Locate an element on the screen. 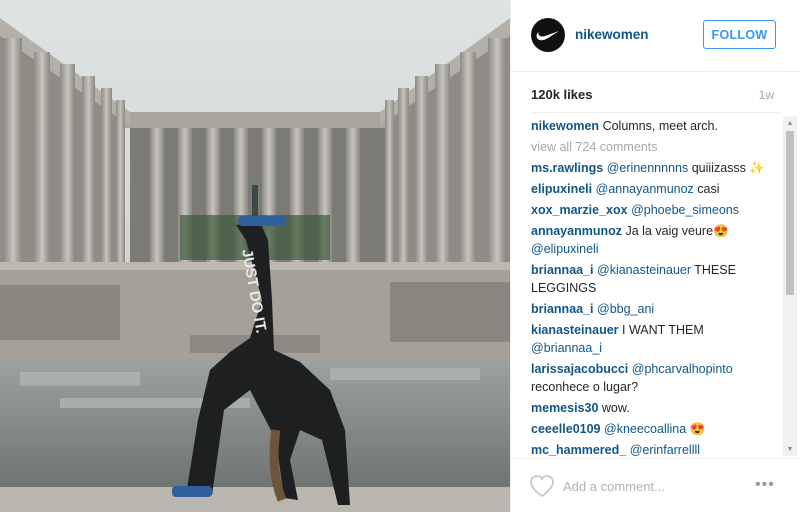 The height and width of the screenshot is (512, 800). comment-username-link: ceeelle0109 is located at coordinates (566, 429).